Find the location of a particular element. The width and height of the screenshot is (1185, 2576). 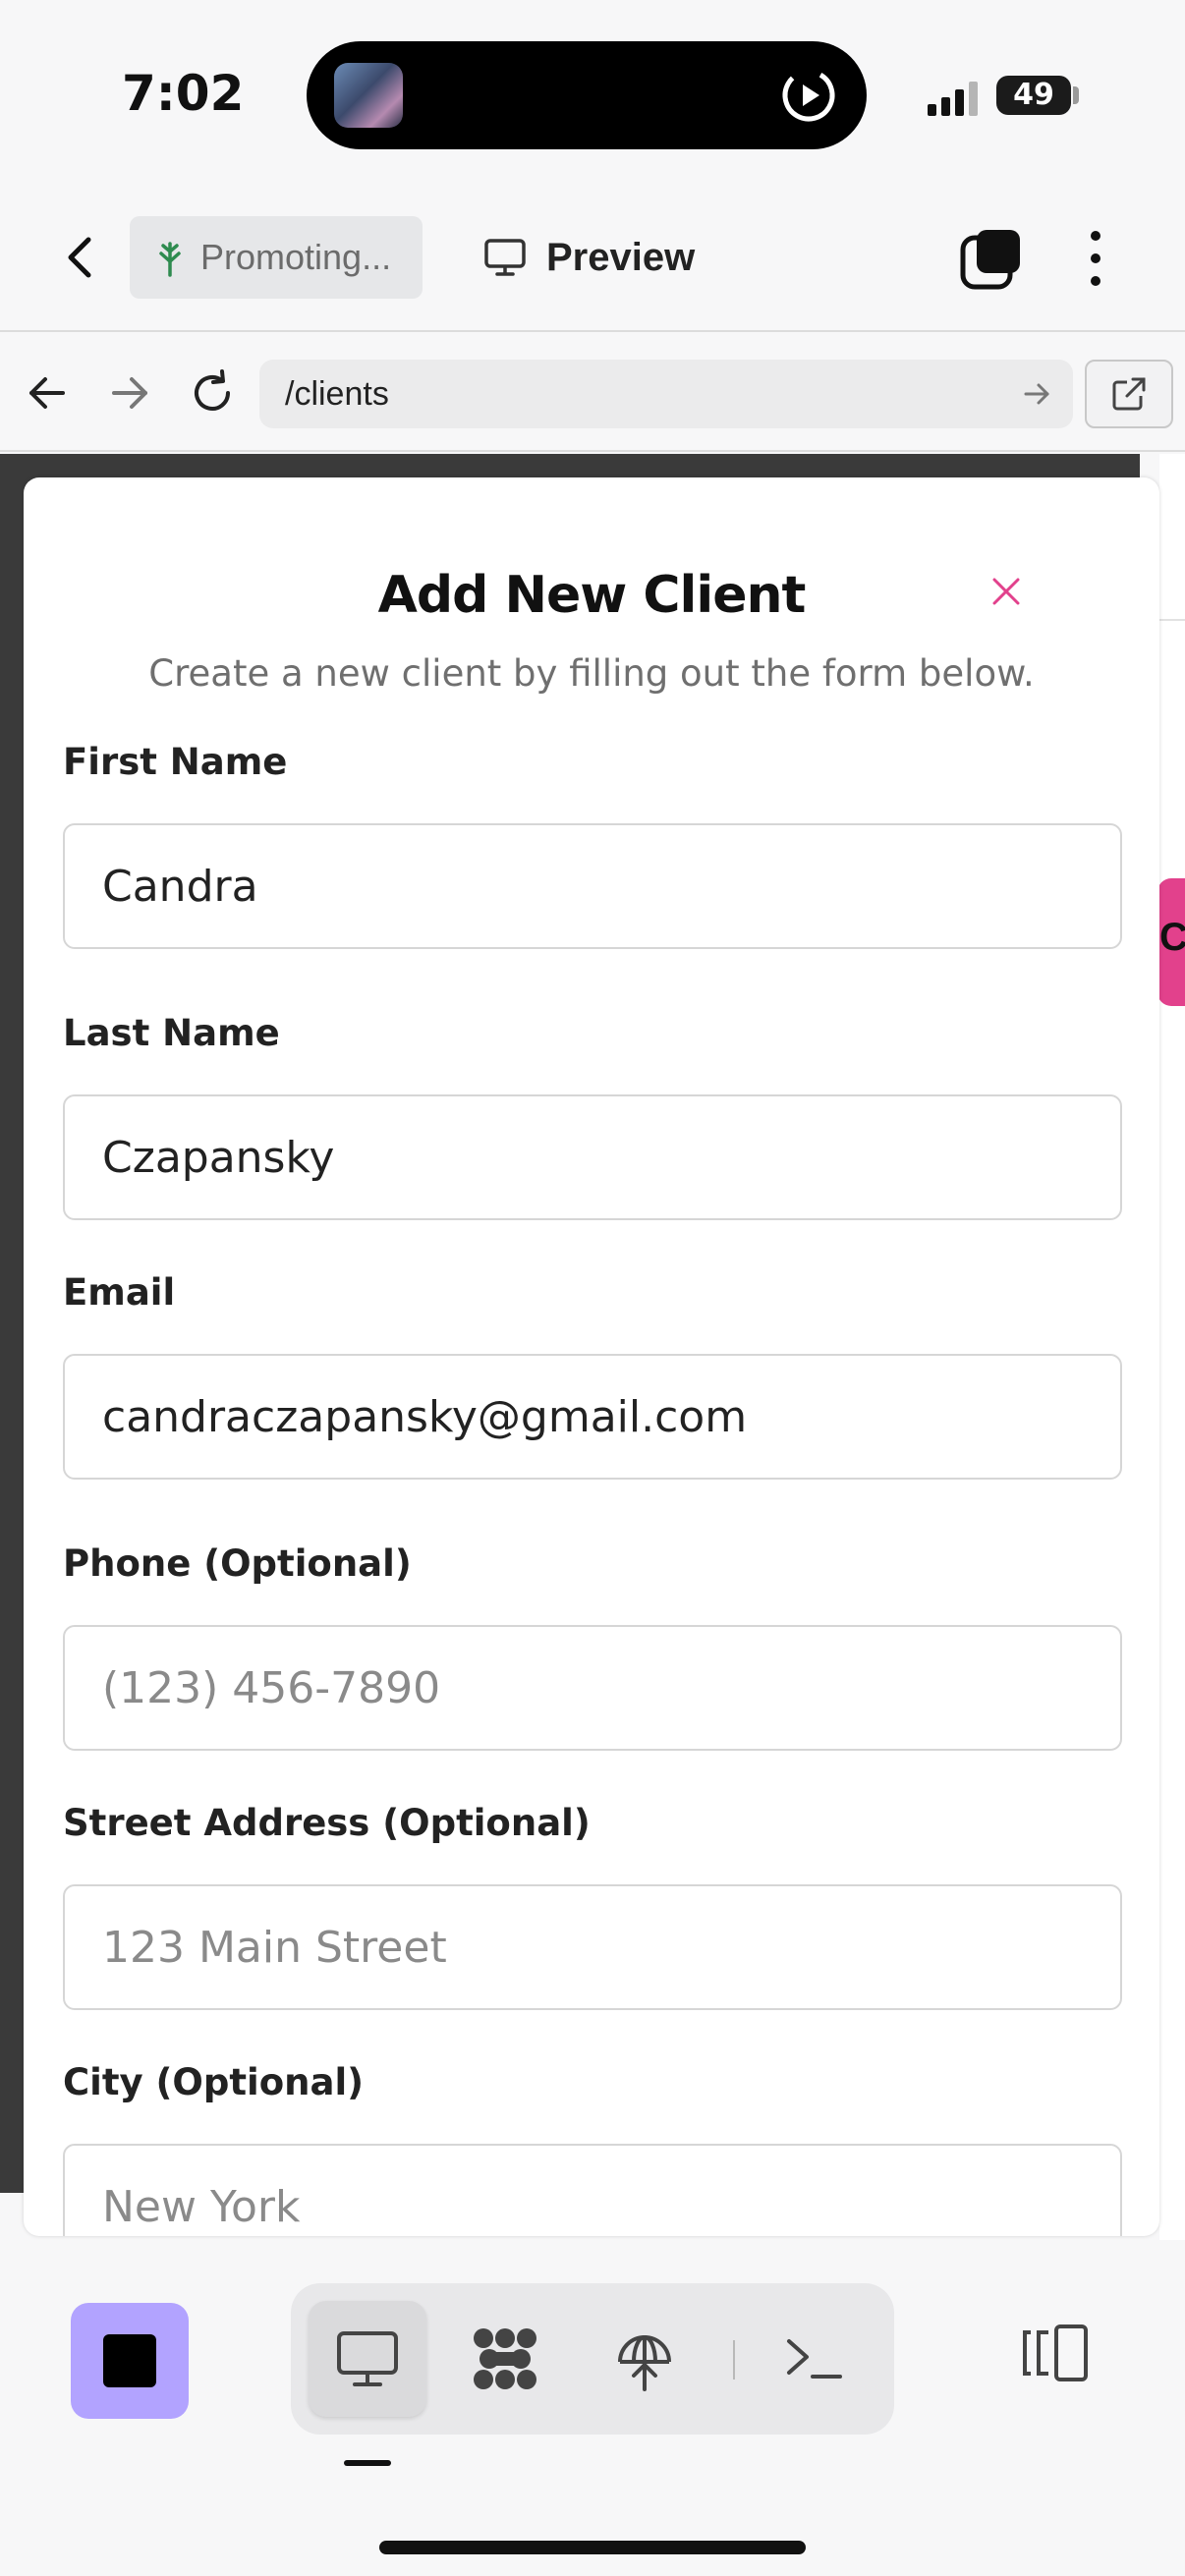

arrow-right-icon is located at coordinates (130, 392).